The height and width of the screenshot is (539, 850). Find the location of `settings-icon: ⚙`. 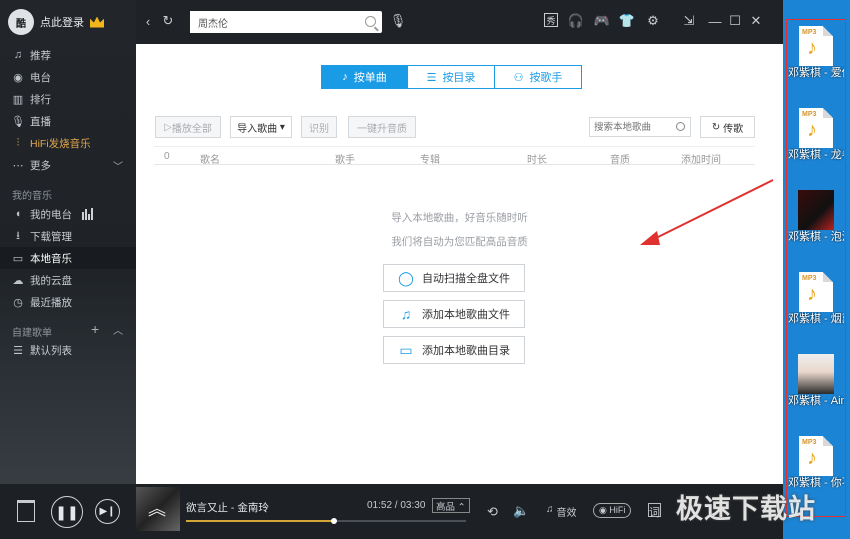

settings-icon: ⚙ is located at coordinates (653, 21).